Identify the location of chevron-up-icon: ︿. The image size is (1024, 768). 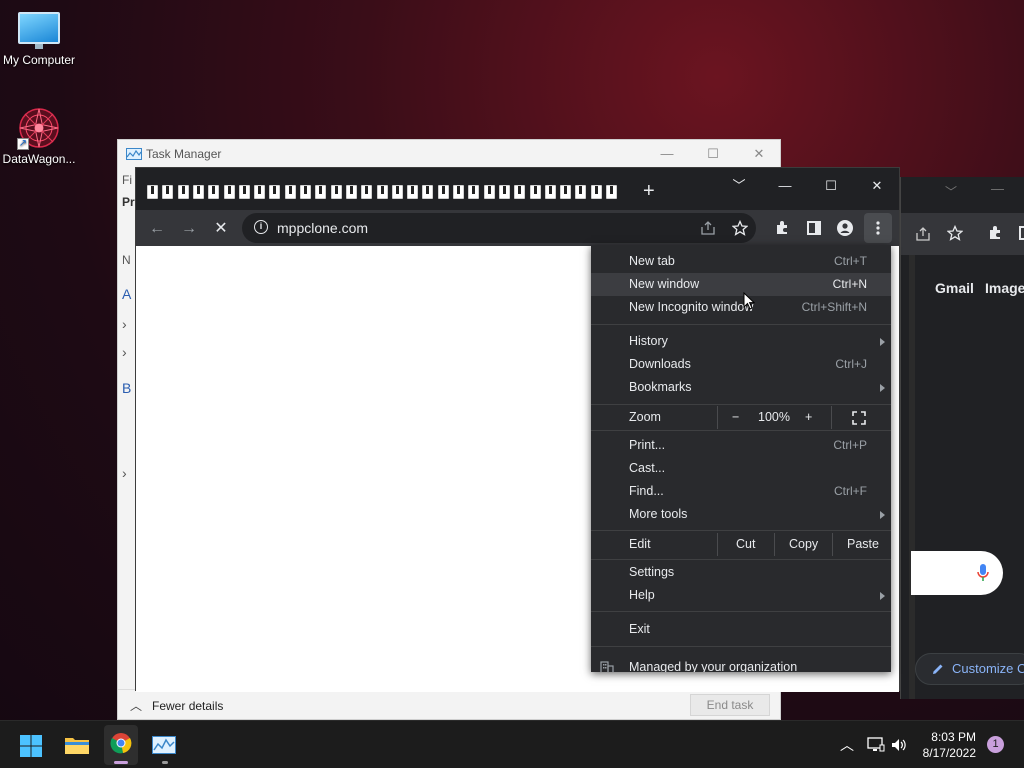
(847, 745).